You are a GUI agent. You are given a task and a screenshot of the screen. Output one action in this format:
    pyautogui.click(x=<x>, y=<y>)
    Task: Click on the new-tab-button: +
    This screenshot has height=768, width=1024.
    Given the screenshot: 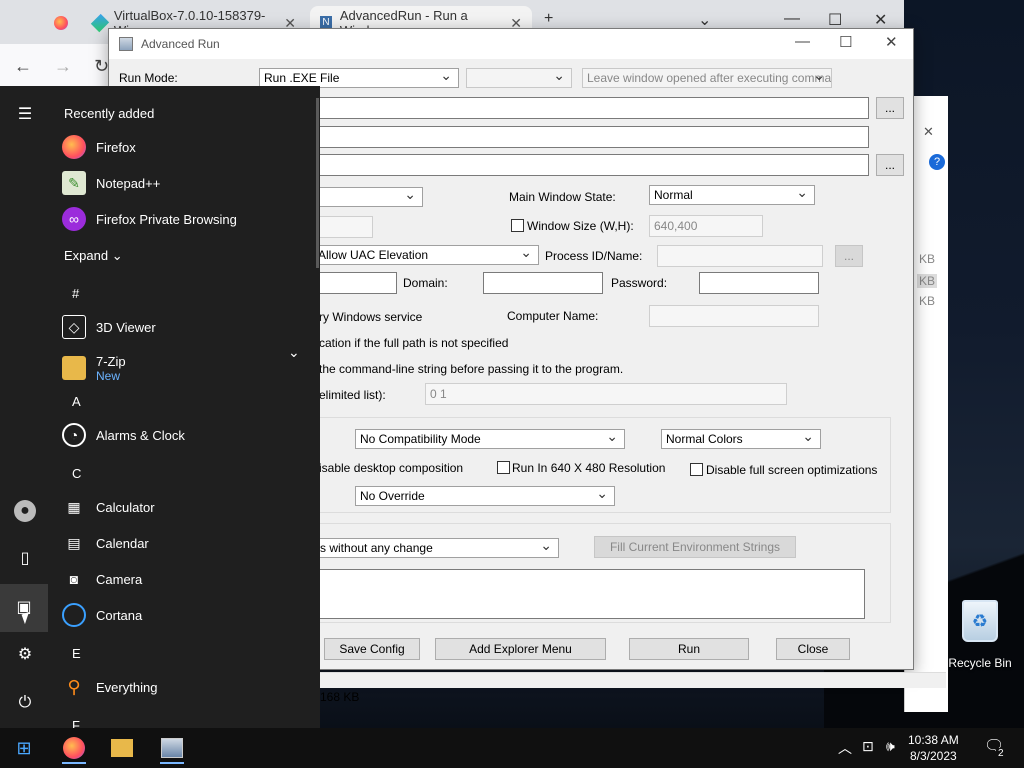 What is the action you would take?
    pyautogui.click(x=548, y=19)
    